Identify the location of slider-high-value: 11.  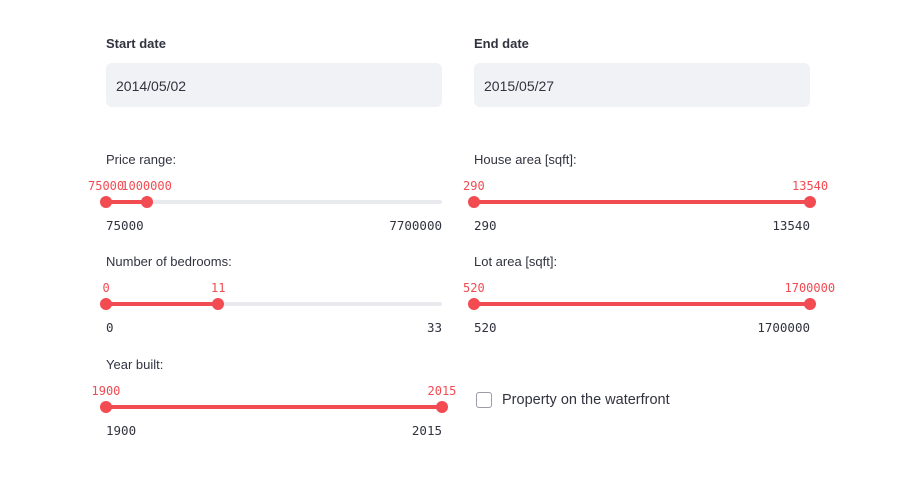
(218, 288).